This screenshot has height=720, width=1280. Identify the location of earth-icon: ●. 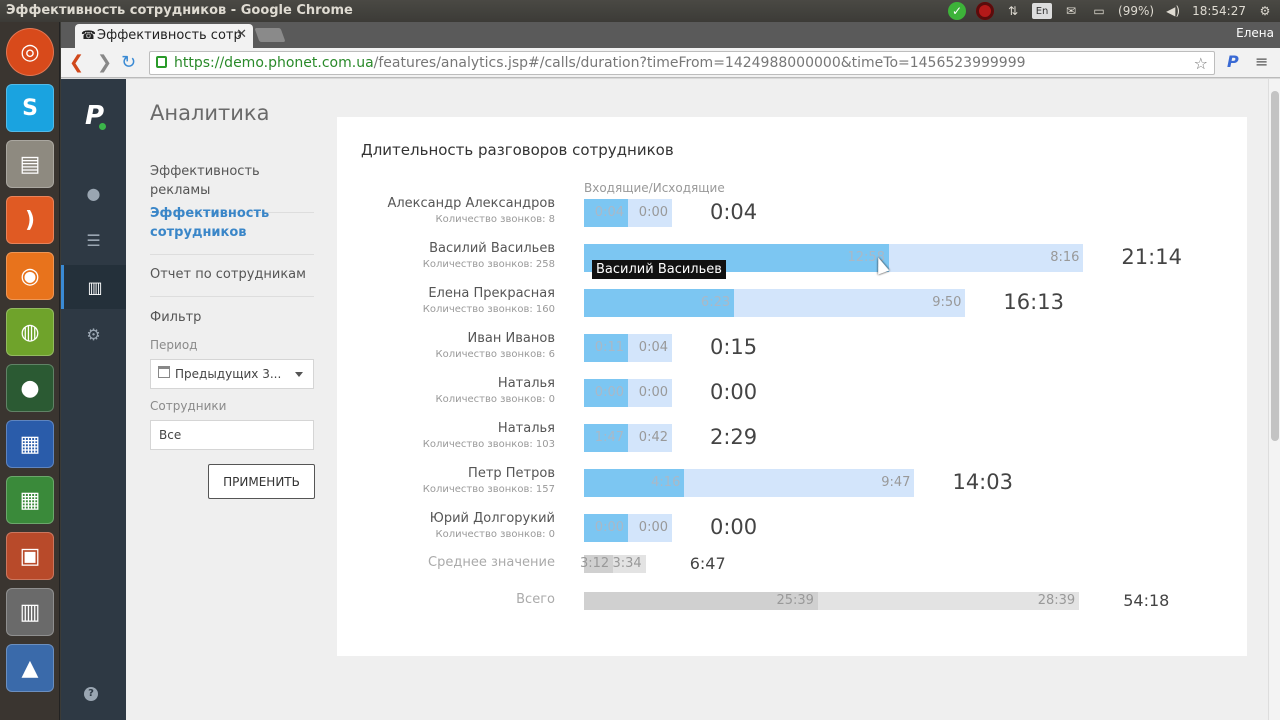
(30, 388).